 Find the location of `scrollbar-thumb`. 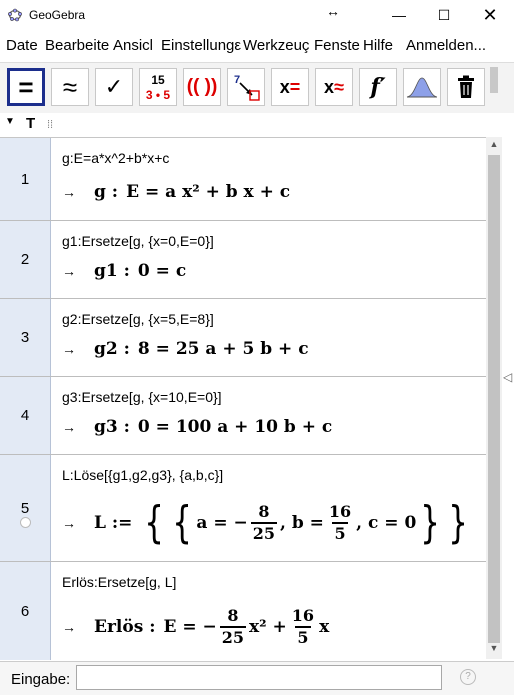

scrollbar-thumb is located at coordinates (494, 399).